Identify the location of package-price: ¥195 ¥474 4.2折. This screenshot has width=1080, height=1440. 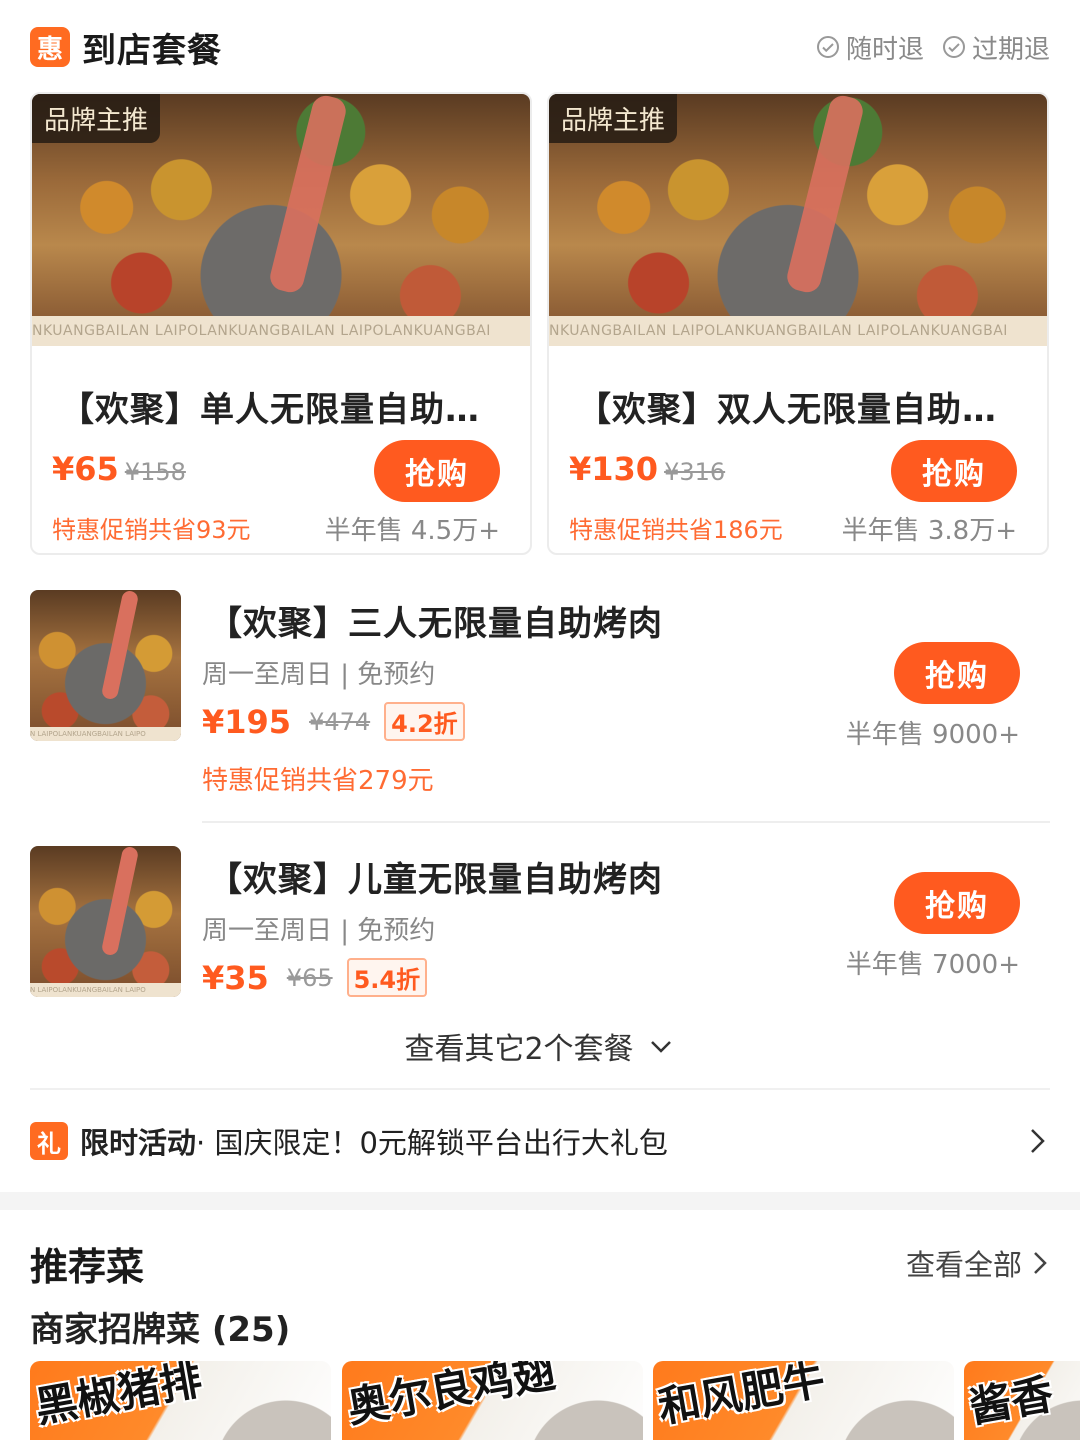
(333, 721).